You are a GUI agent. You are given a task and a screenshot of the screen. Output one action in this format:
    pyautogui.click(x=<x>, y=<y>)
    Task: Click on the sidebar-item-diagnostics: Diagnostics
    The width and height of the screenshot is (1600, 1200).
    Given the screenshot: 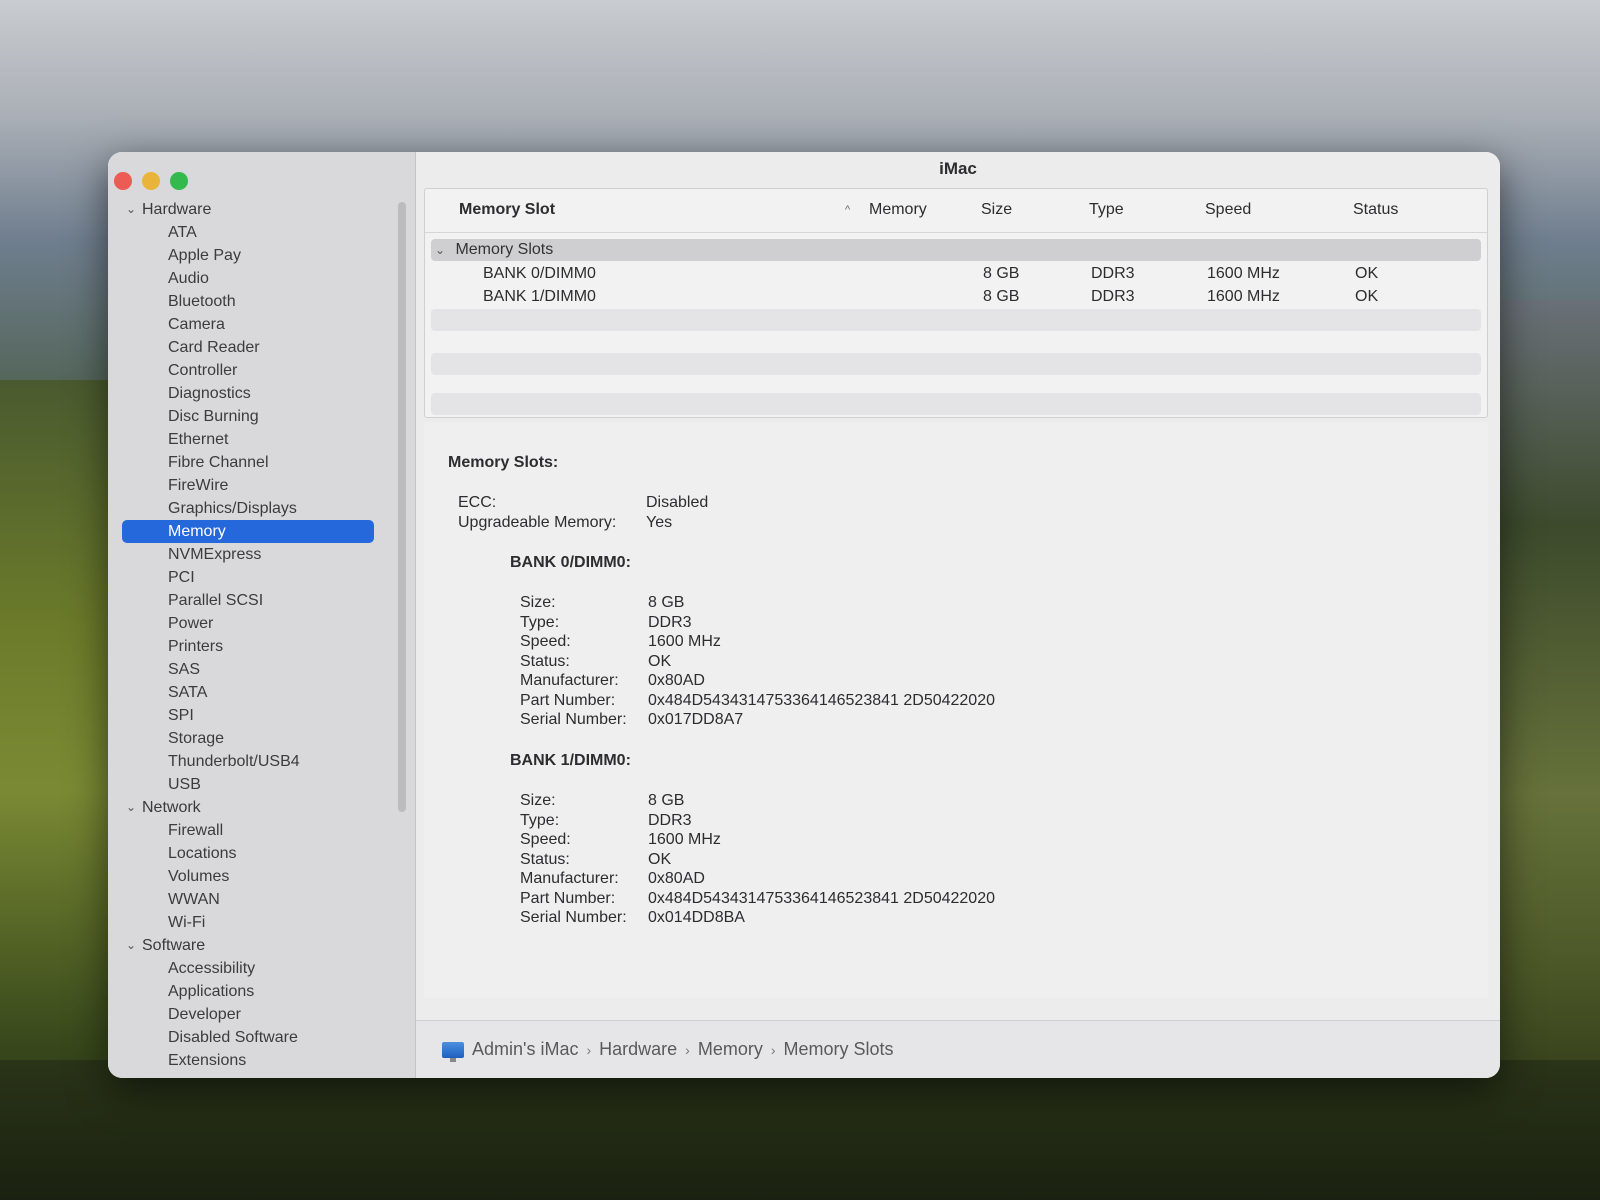 What is the action you would take?
    pyautogui.click(x=262, y=393)
    